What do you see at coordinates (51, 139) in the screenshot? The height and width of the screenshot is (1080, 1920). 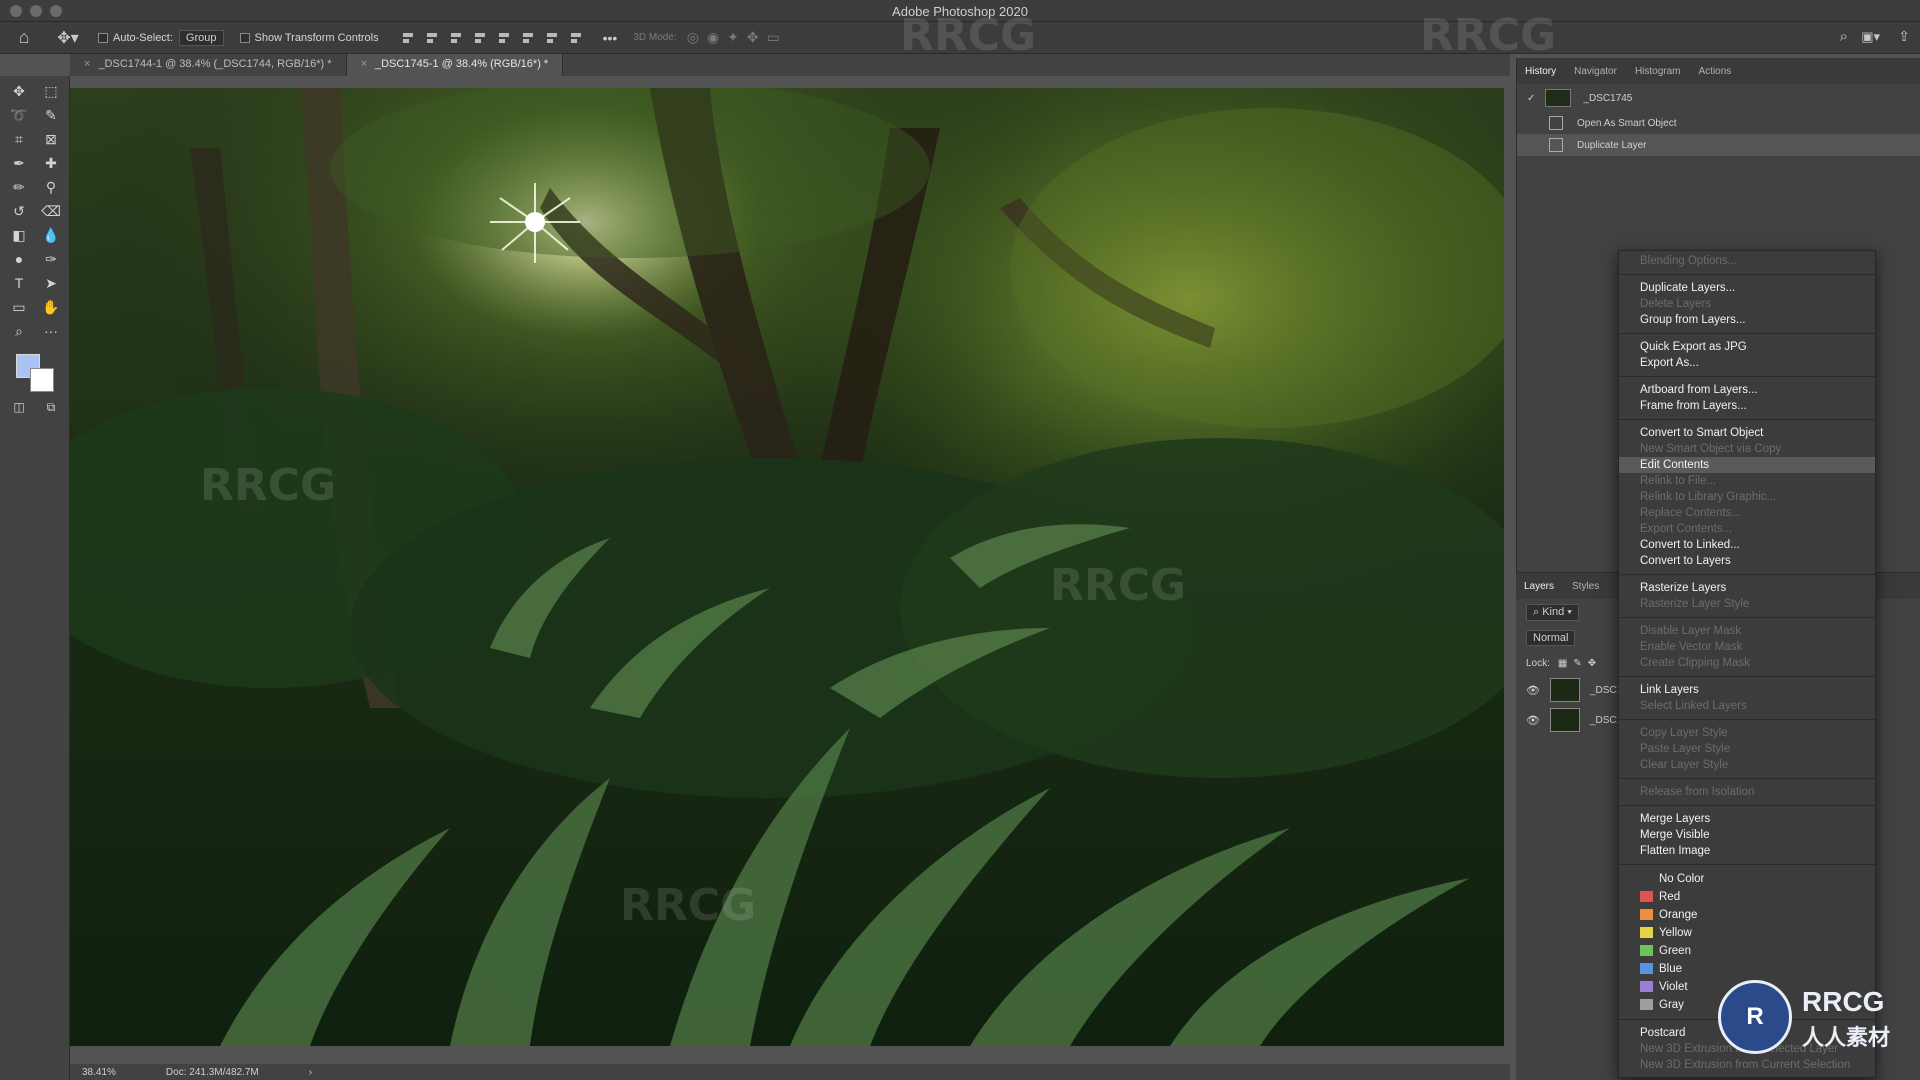 I see `frame-tool-icon: ⊠` at bounding box center [51, 139].